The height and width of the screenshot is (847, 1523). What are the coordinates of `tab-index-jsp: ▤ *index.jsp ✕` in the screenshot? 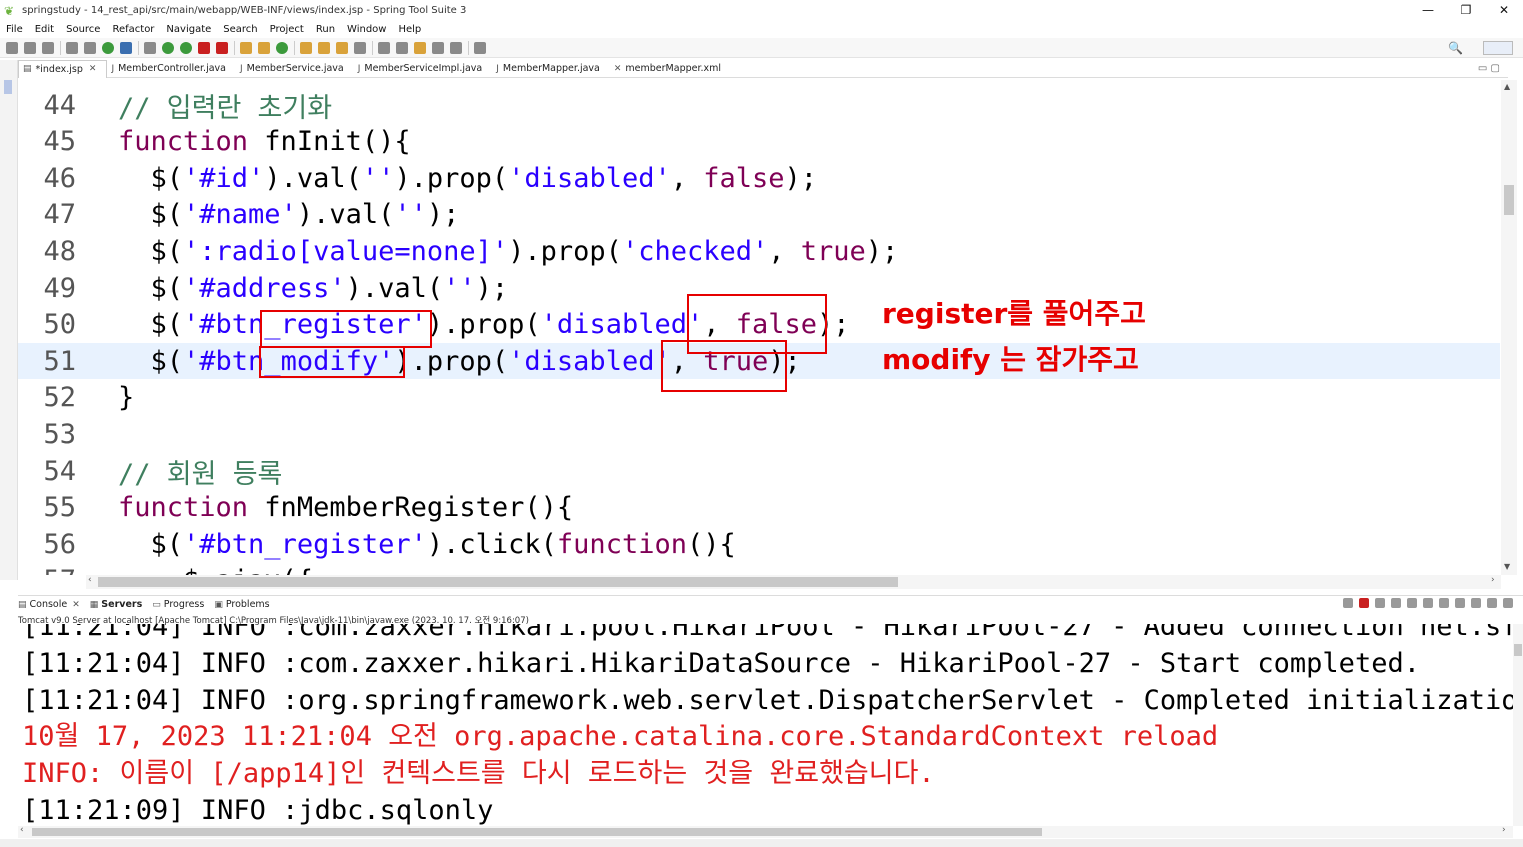 It's located at (63, 68).